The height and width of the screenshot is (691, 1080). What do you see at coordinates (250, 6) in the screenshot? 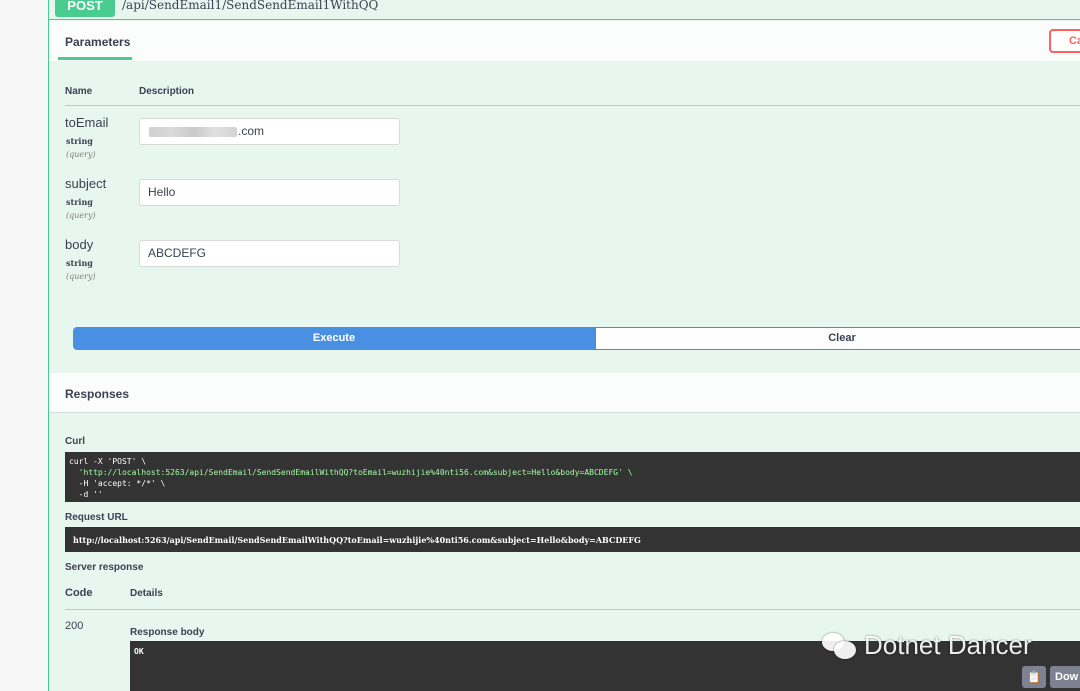
I see `operation-path: /api/SendEmail1/SendSendEmail1WithQQ` at bounding box center [250, 6].